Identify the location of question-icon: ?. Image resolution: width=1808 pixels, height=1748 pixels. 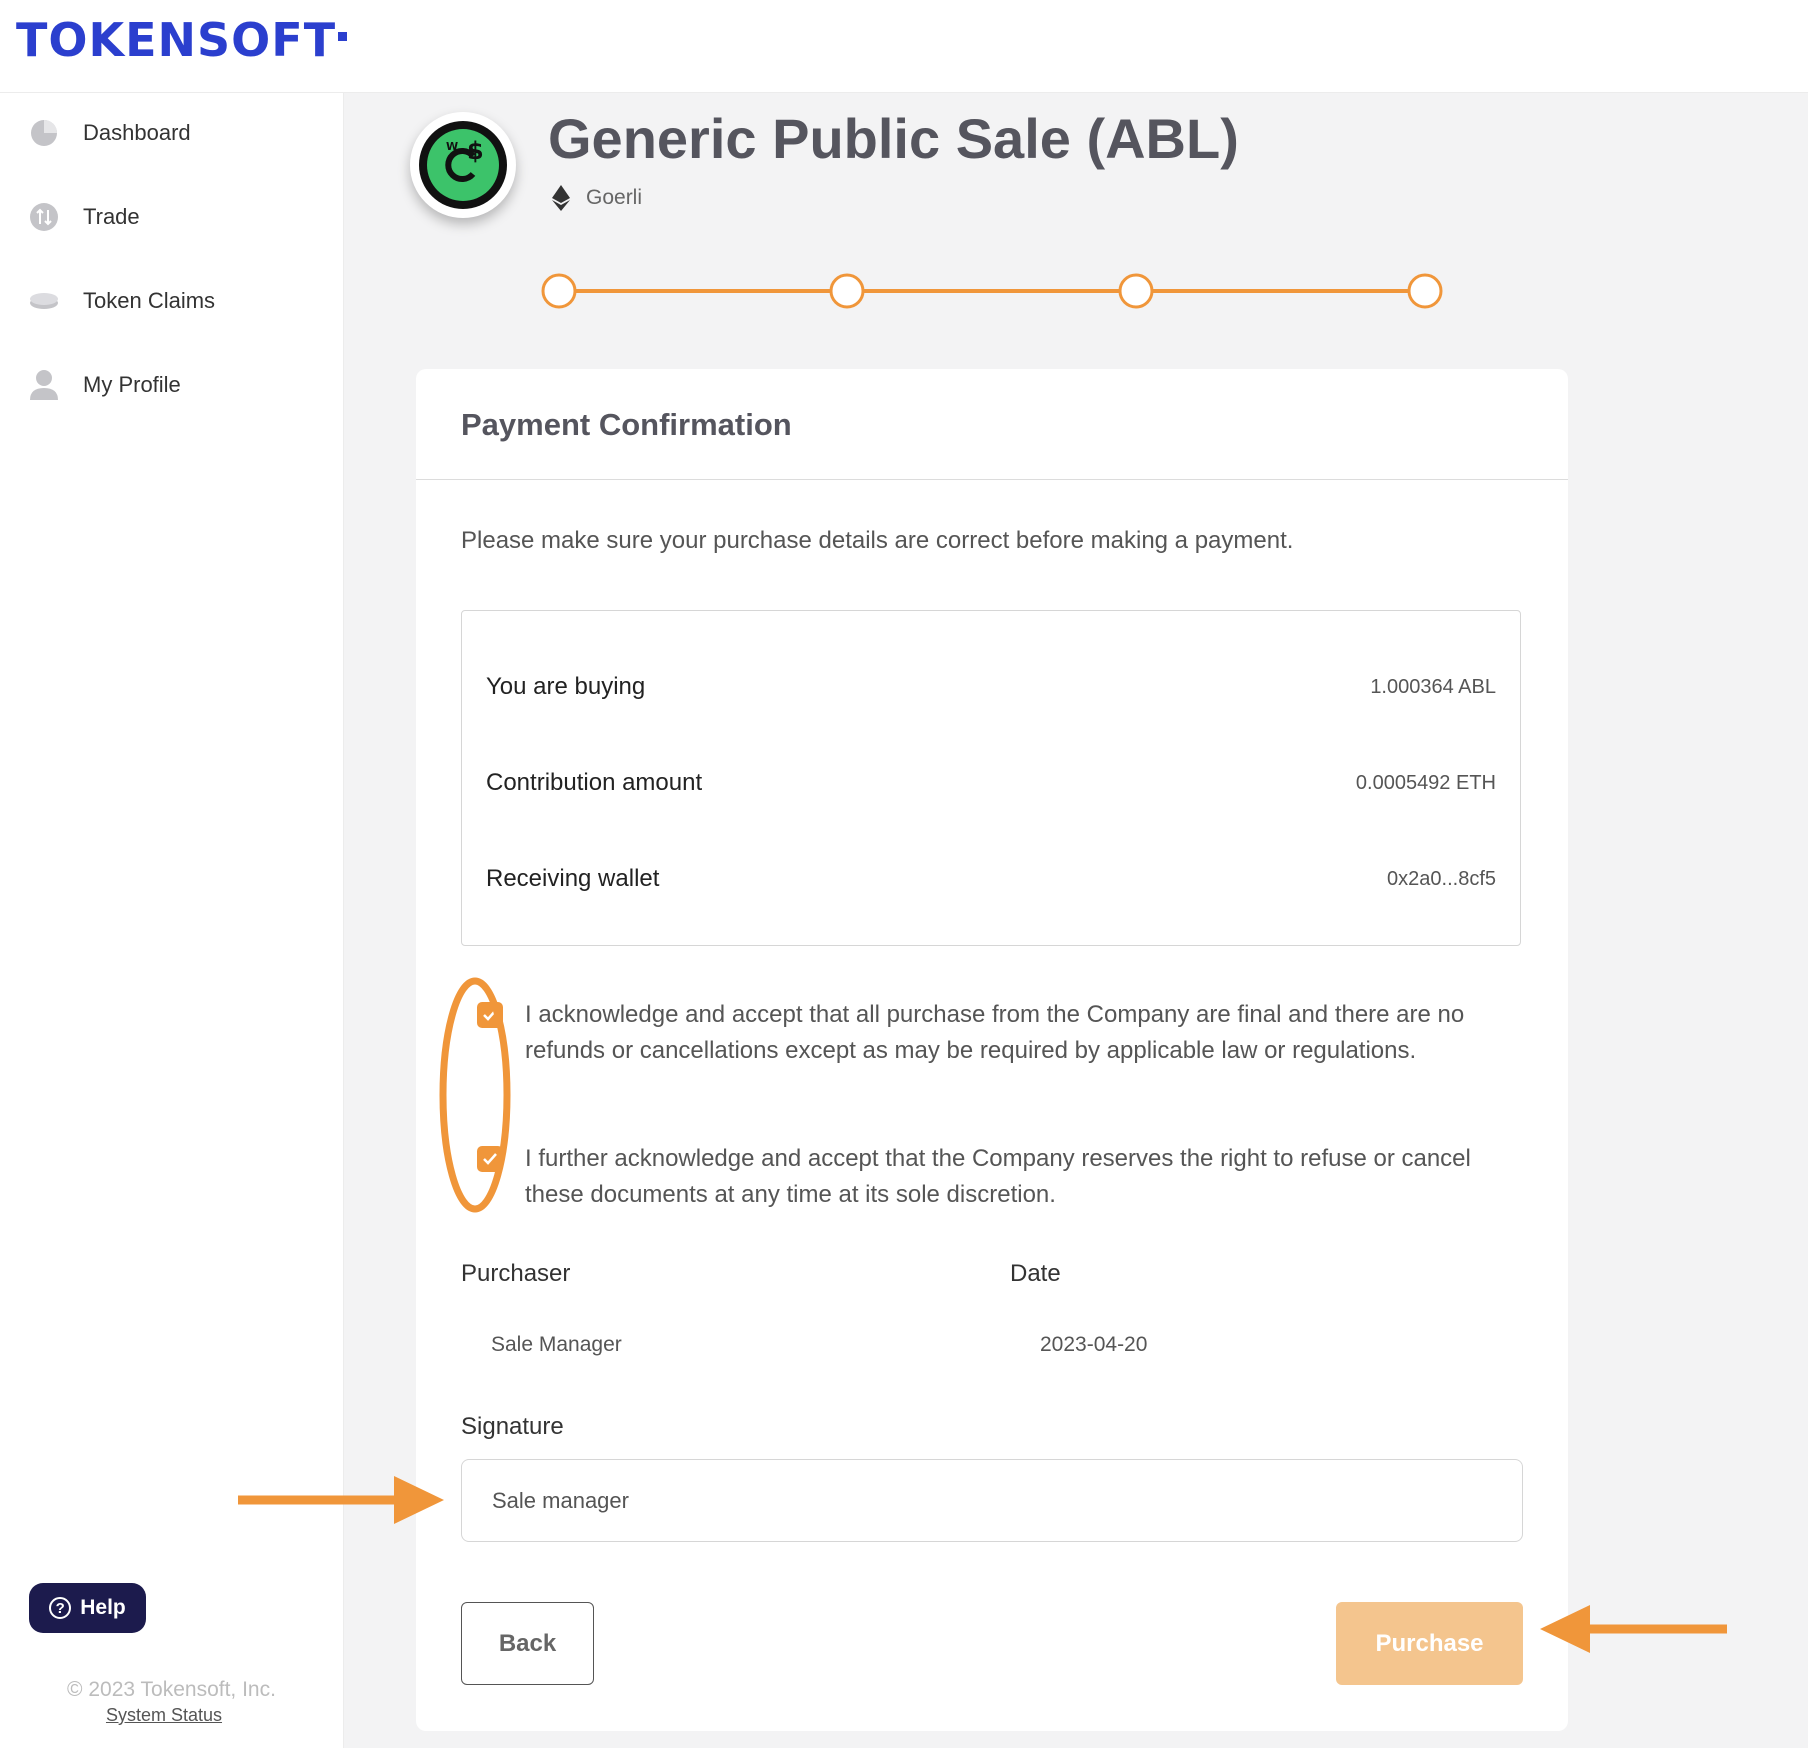
(60, 1608).